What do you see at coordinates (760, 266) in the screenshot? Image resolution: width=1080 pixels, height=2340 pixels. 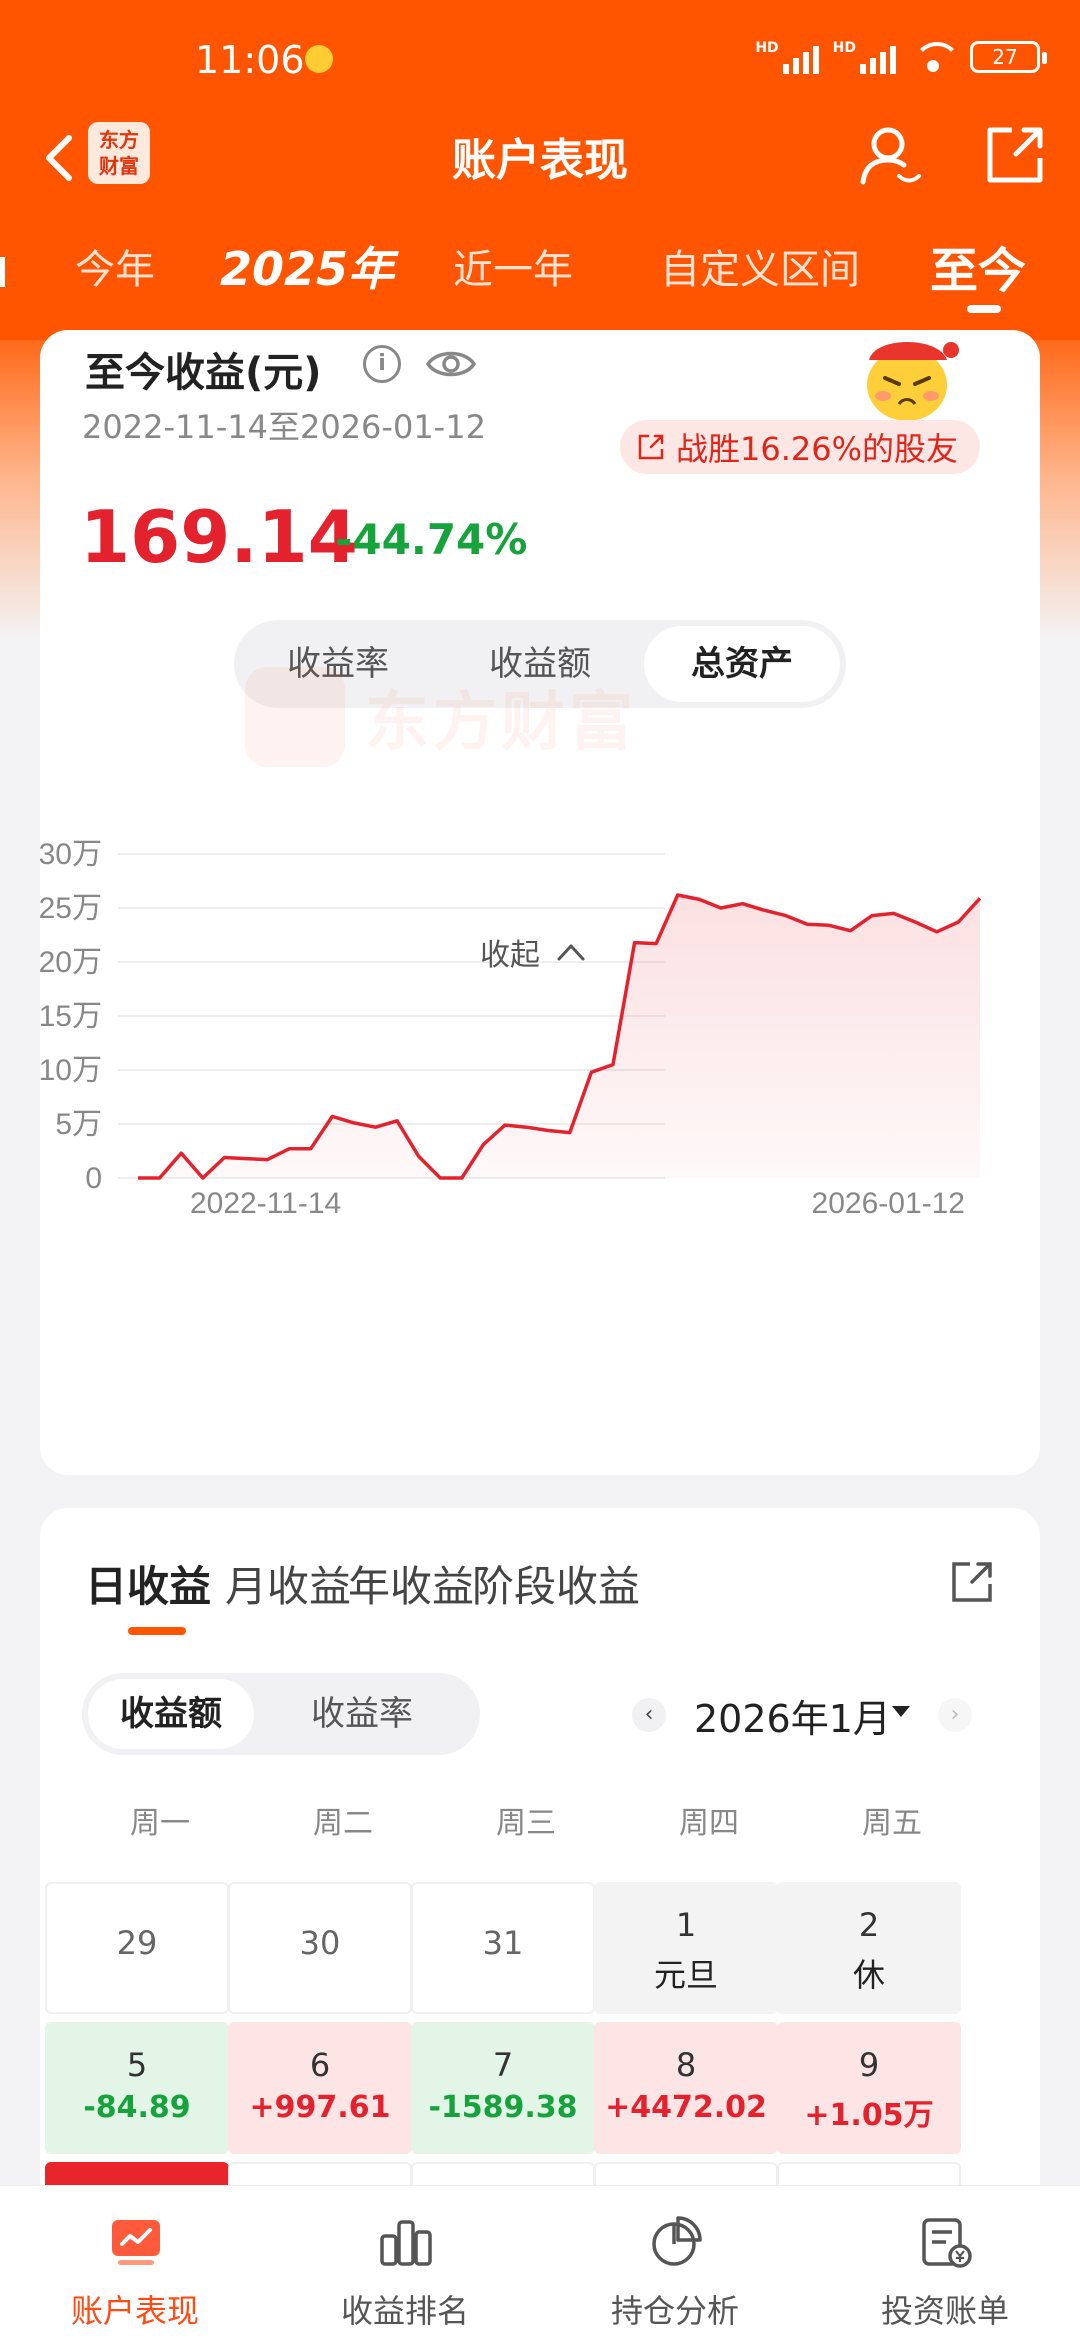 I see `tab-custom-range: 自定义区间` at bounding box center [760, 266].